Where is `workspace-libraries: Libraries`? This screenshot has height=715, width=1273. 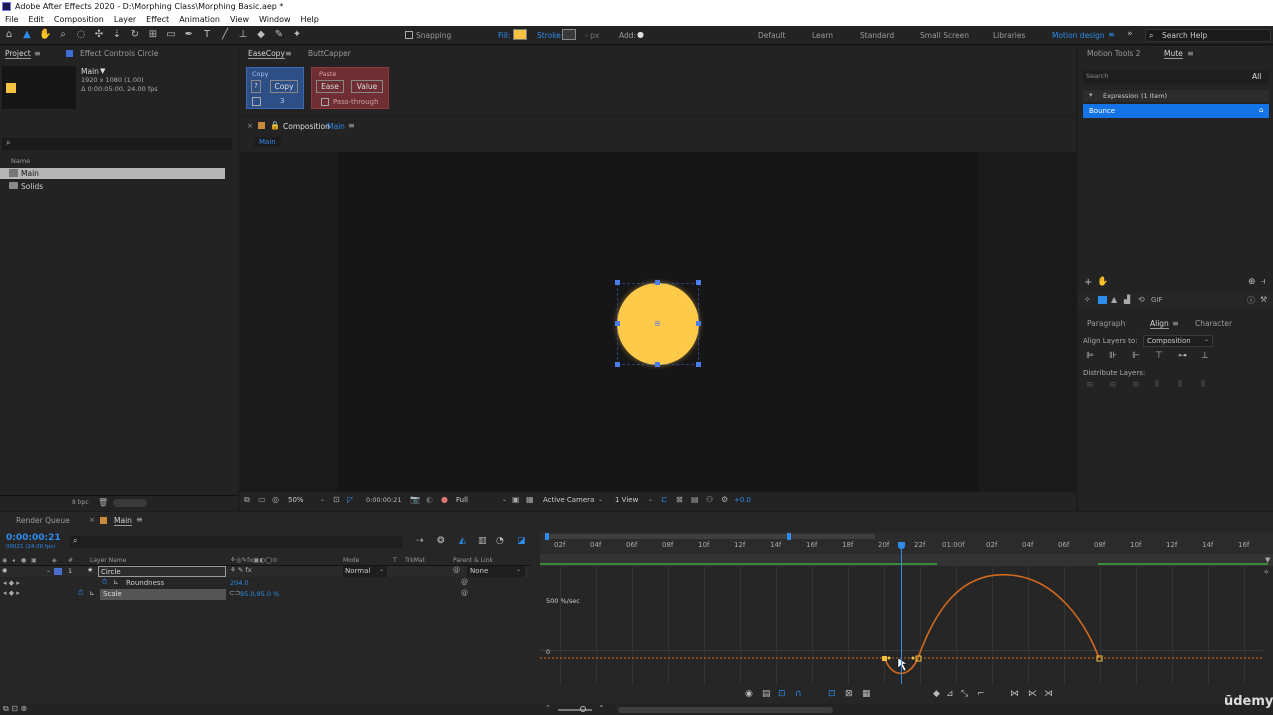 workspace-libraries: Libraries is located at coordinates (1009, 35).